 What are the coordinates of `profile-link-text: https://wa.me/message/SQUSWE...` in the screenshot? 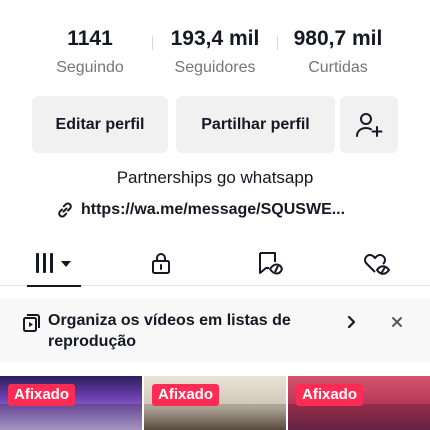 It's located at (213, 209).